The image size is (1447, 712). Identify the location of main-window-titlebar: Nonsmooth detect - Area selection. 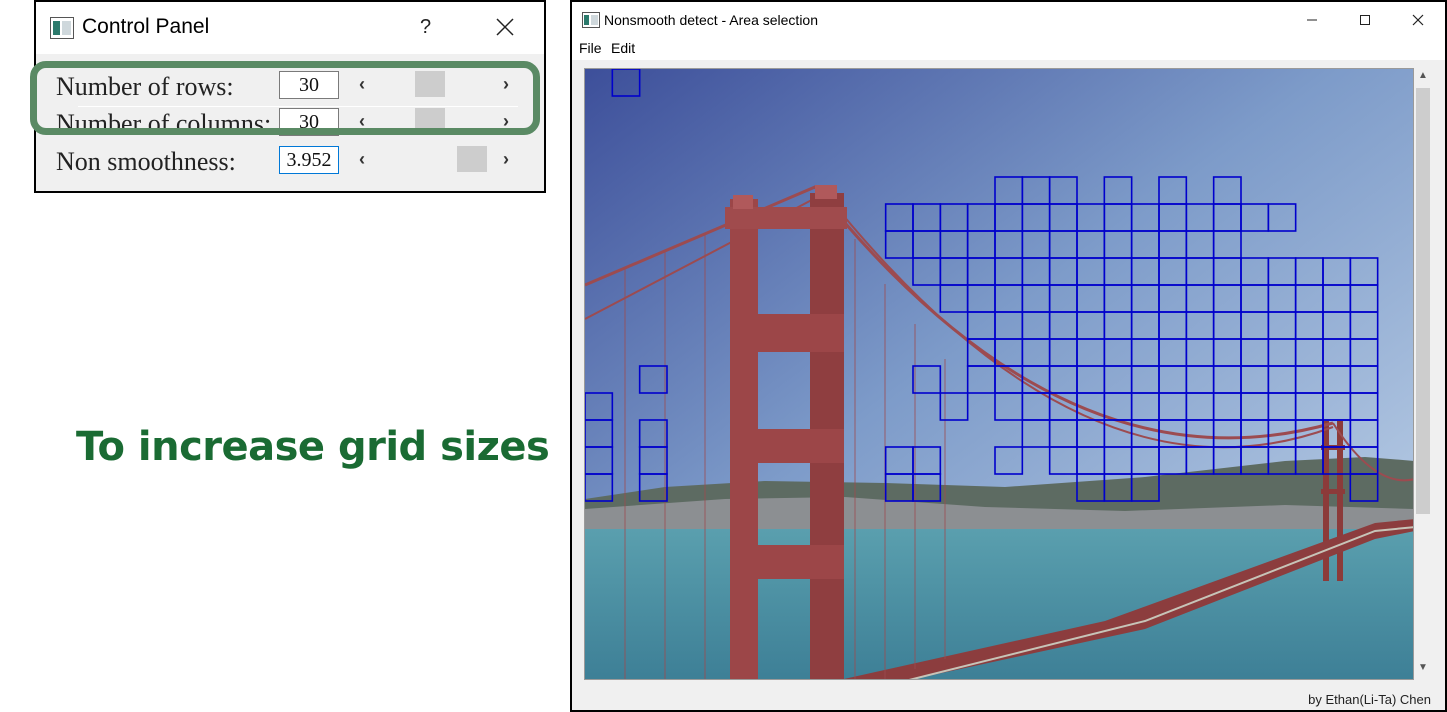
(1008, 20).